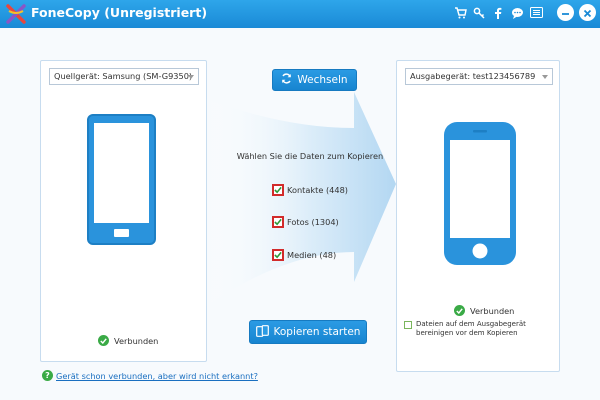  What do you see at coordinates (310, 156) in the screenshot?
I see `choose-data-label: Wählen Sie die Daten zum Kopieren` at bounding box center [310, 156].